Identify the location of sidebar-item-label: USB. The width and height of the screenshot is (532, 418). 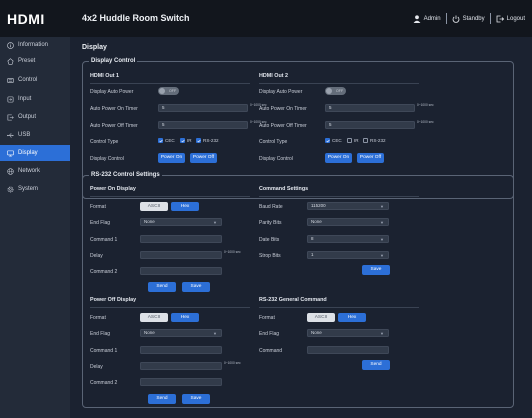
(24, 135).